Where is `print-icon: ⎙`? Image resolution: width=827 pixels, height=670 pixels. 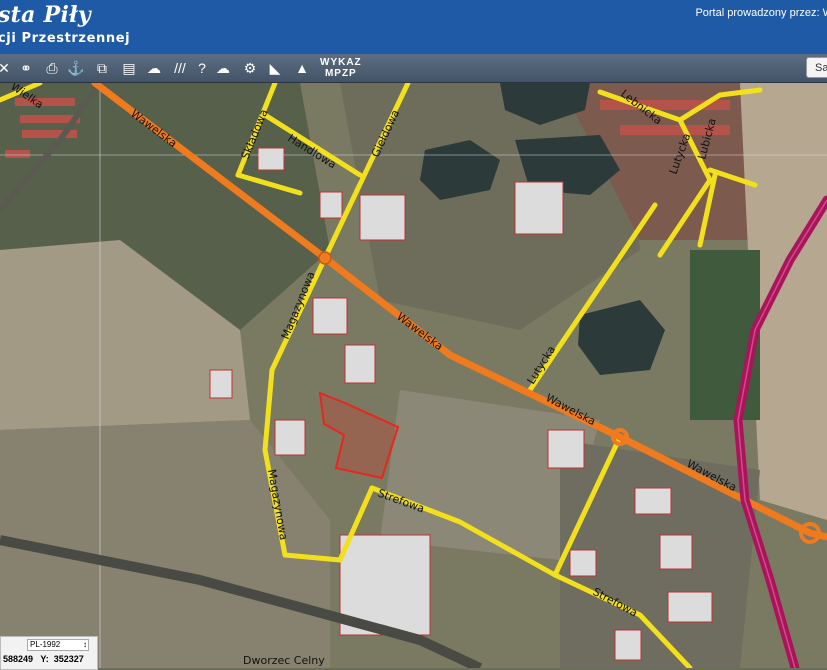 print-icon: ⎙ is located at coordinates (52, 68).